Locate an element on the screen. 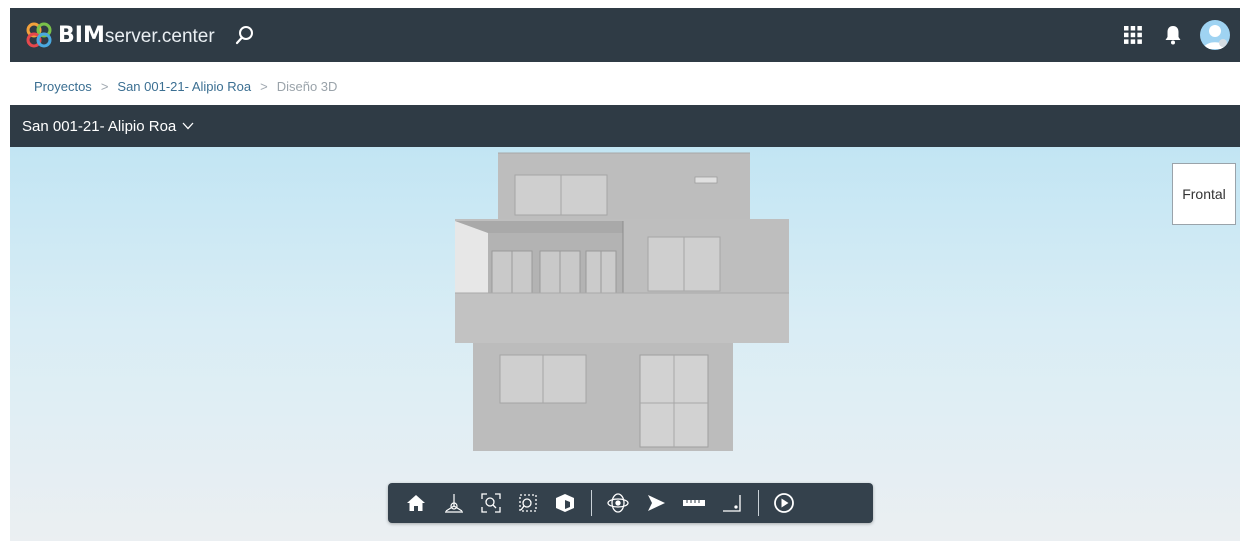  building-model is located at coordinates (622, 301).